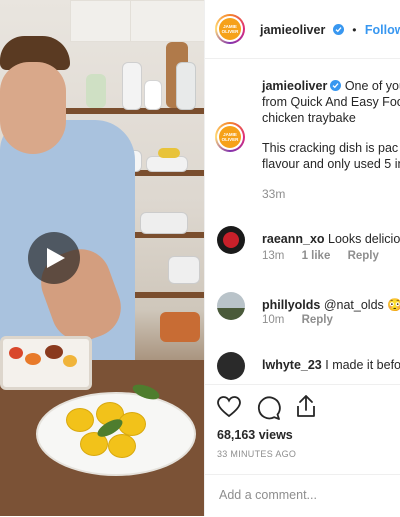 The height and width of the screenshot is (517, 400). Describe the element at coordinates (372, 86) in the screenshot. I see `caption-text: One of you` at that location.